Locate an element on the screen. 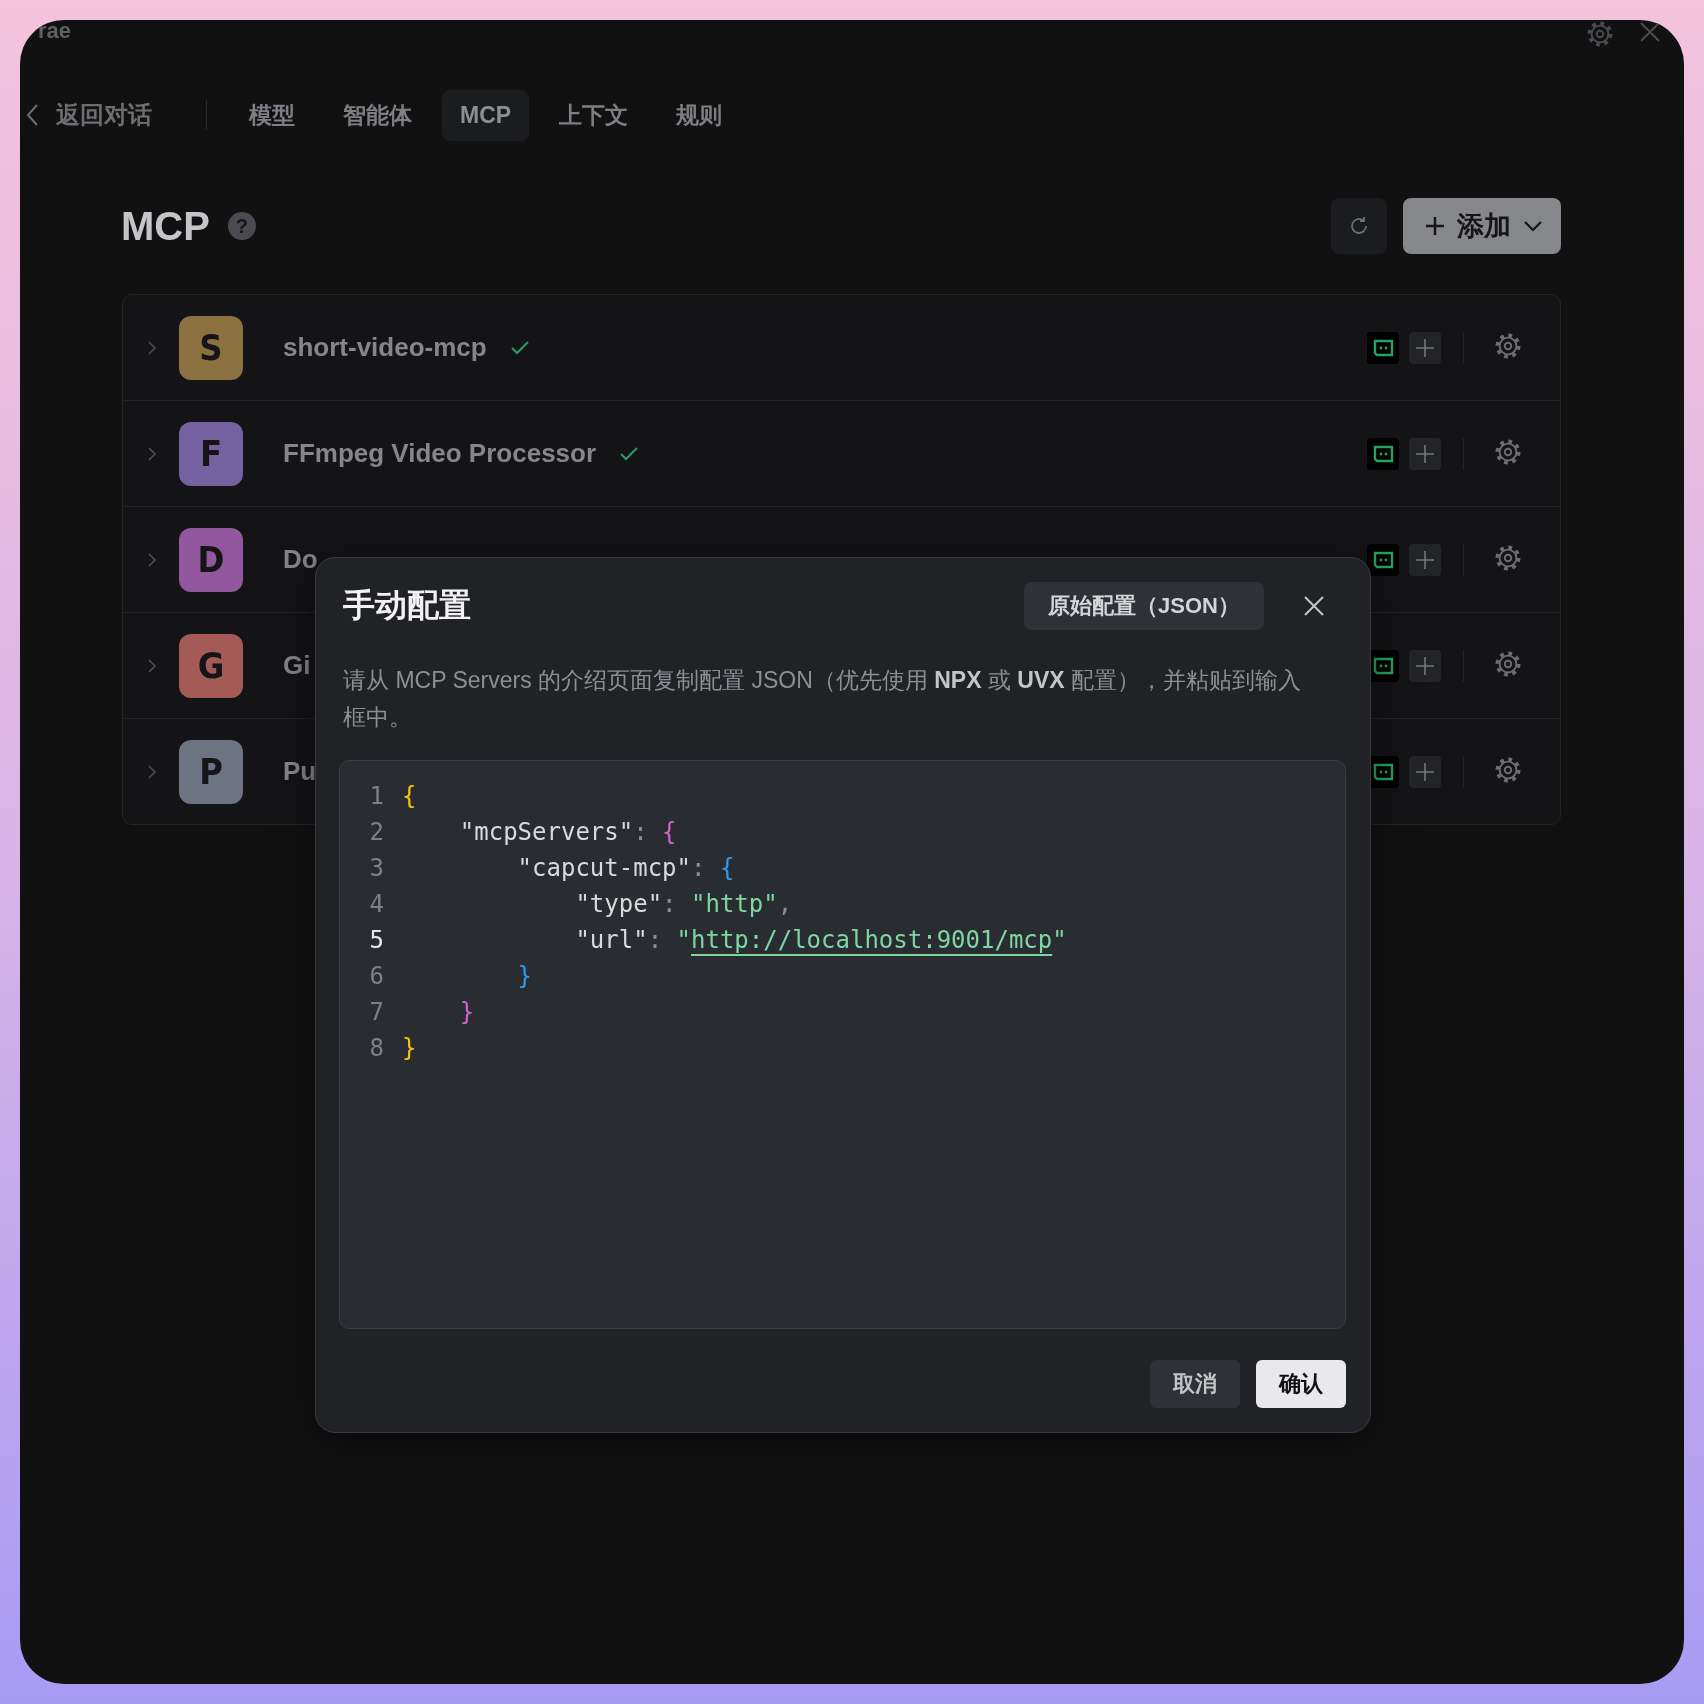 This screenshot has width=1704, height=1704. line-number: 8 is located at coordinates (376, 1048).